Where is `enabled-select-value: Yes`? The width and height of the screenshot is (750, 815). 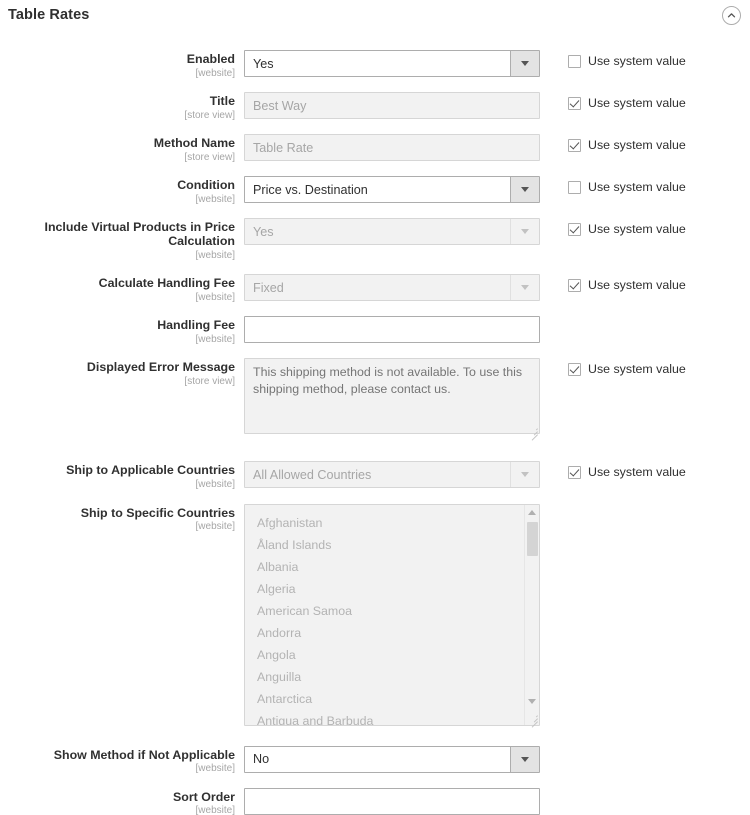 enabled-select-value: Yes is located at coordinates (263, 63).